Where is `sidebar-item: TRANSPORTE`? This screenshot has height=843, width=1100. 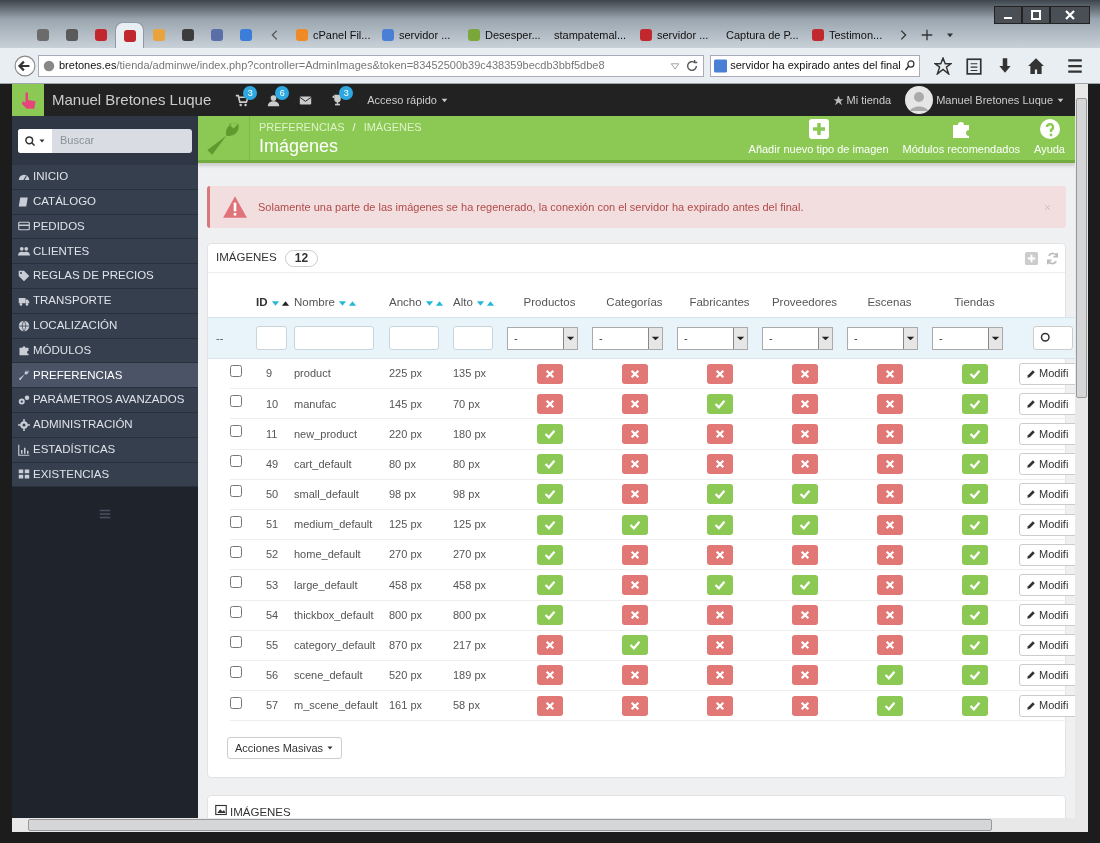 sidebar-item: TRANSPORTE is located at coordinates (105, 301).